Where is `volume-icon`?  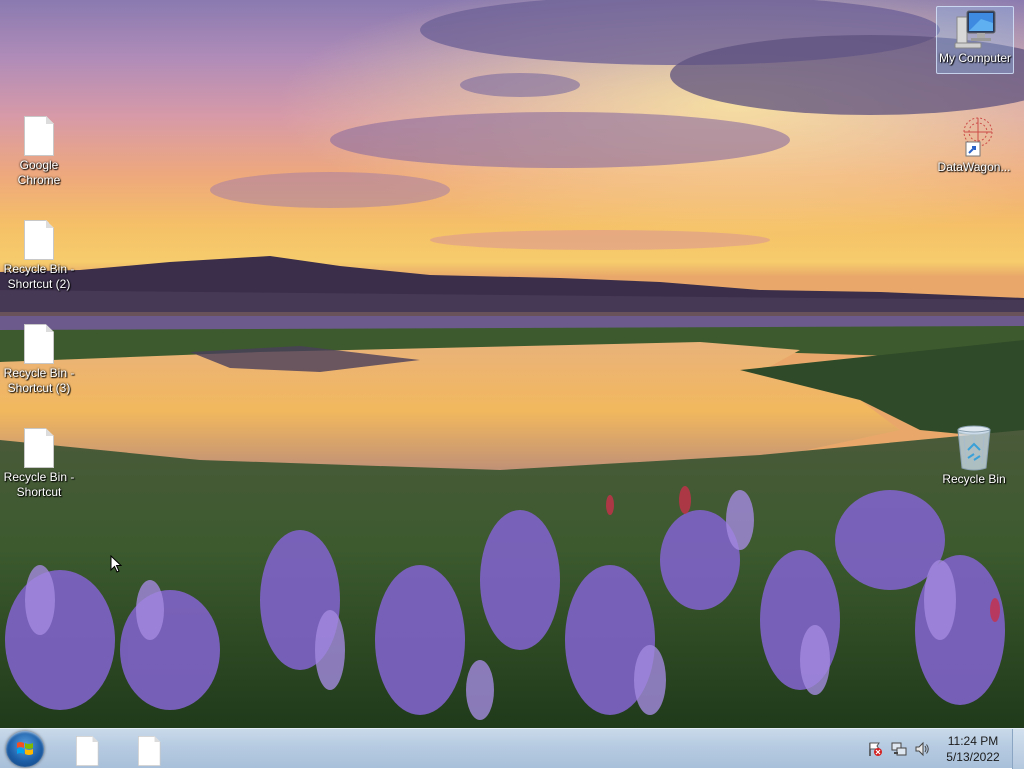 volume-icon is located at coordinates (922, 749).